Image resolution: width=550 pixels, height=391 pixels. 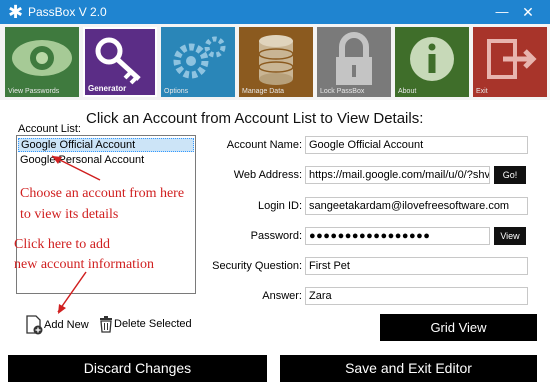 What do you see at coordinates (276, 236) in the screenshot?
I see `password-label: Password:` at bounding box center [276, 236].